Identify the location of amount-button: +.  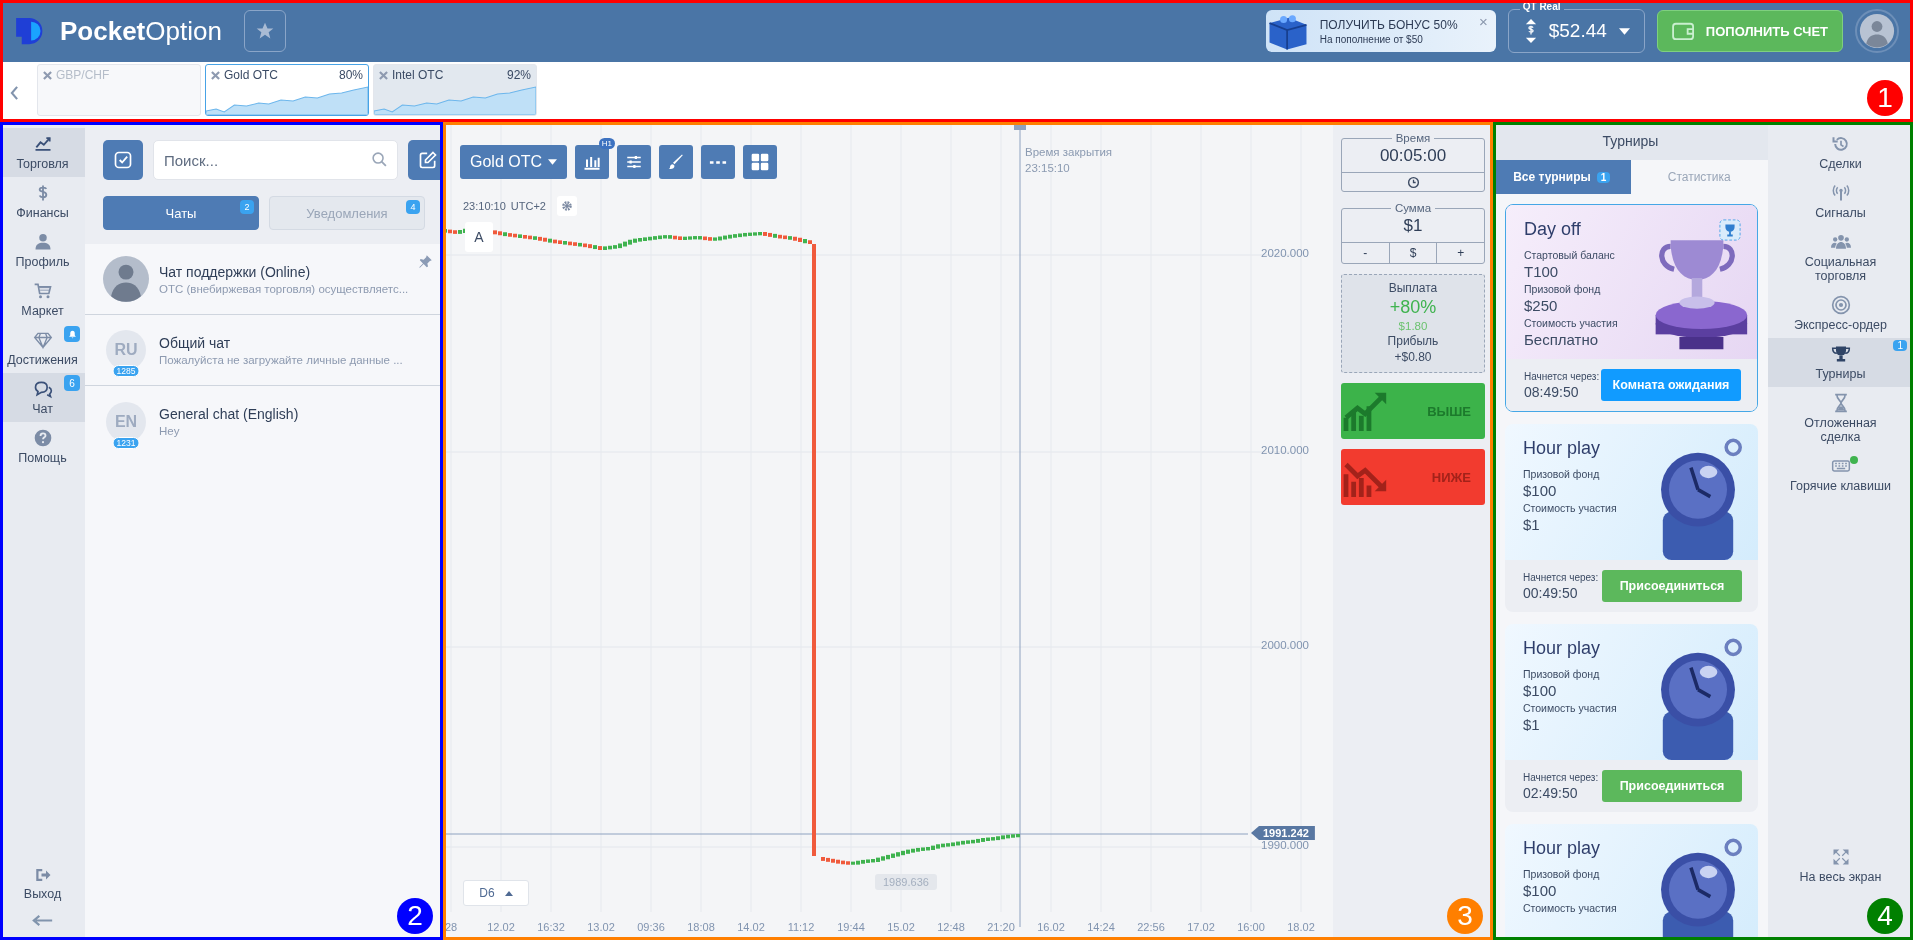
(1460, 253).